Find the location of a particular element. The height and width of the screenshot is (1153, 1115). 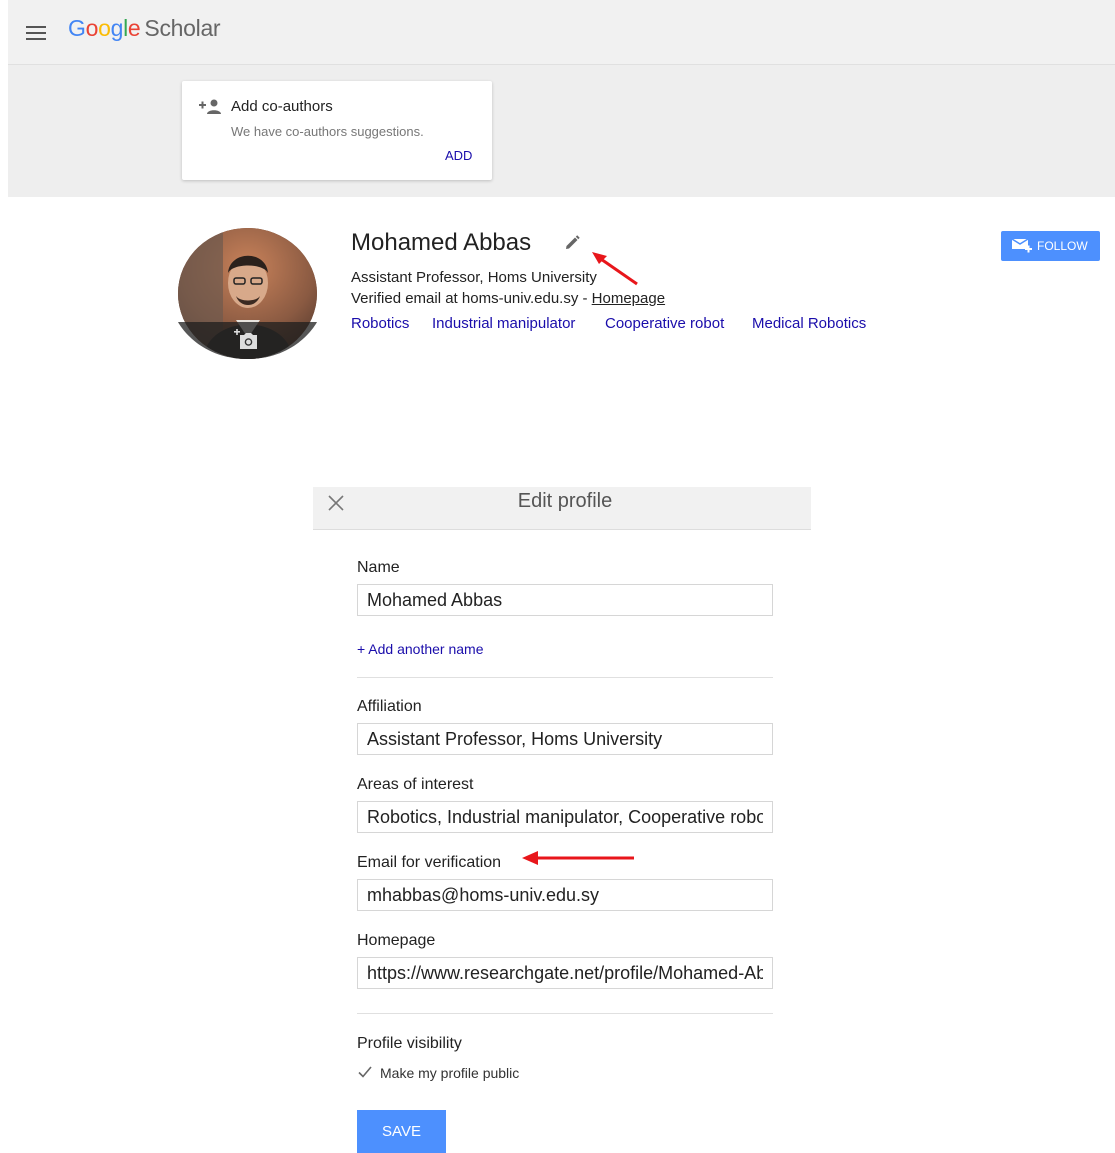

logo-letter: g is located at coordinates (117, 28).